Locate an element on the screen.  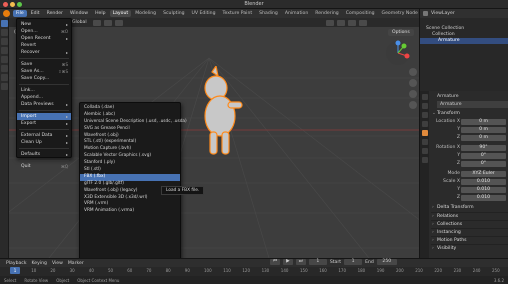
hippo-armature-model is located at coordinates (222, 121).